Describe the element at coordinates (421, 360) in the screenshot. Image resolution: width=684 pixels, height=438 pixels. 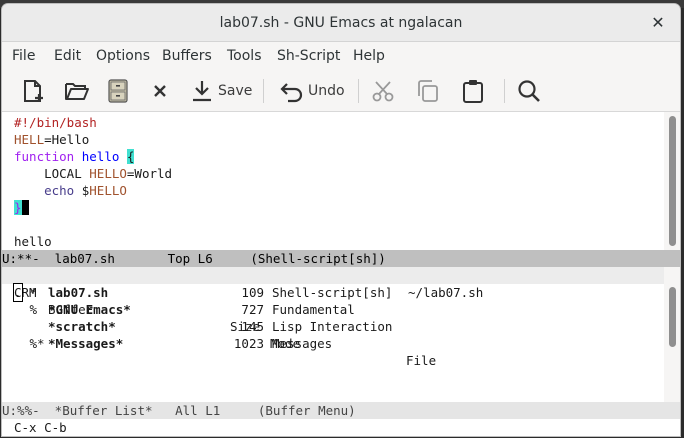
I see `col-file: File` at that location.